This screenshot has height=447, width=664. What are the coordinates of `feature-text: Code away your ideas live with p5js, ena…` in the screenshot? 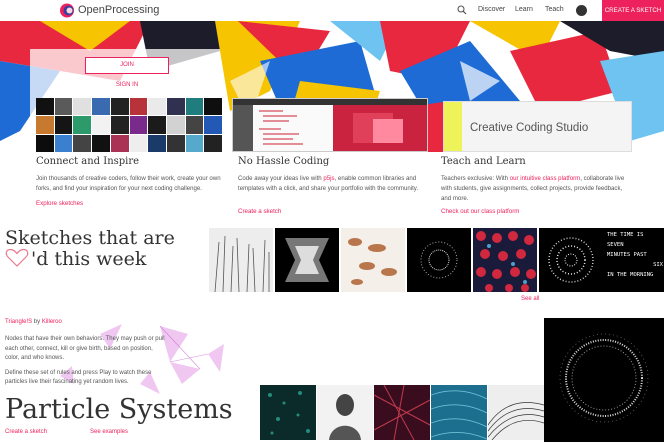 It's located at (328, 183).